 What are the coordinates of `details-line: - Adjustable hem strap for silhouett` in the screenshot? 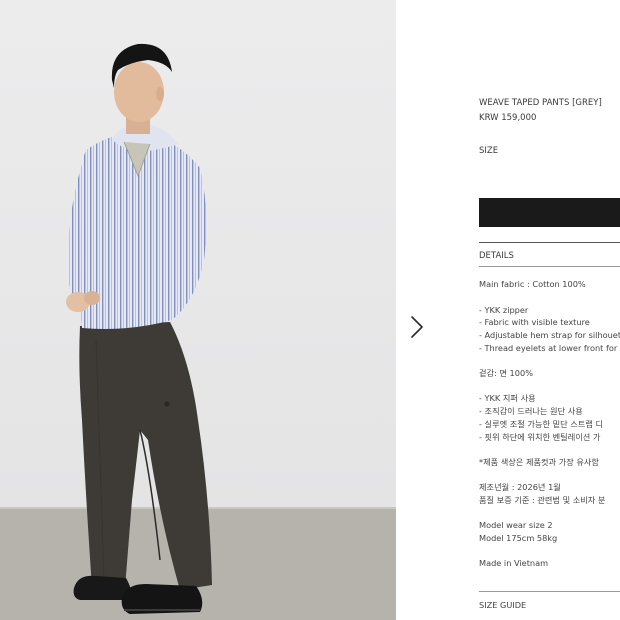 It's located at (549, 335).